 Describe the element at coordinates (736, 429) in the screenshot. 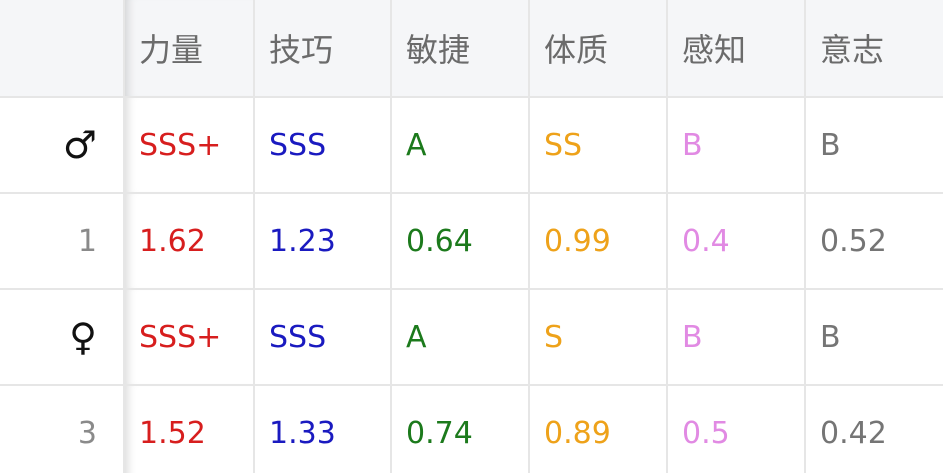

I see `cell-perception: 0.5` at that location.